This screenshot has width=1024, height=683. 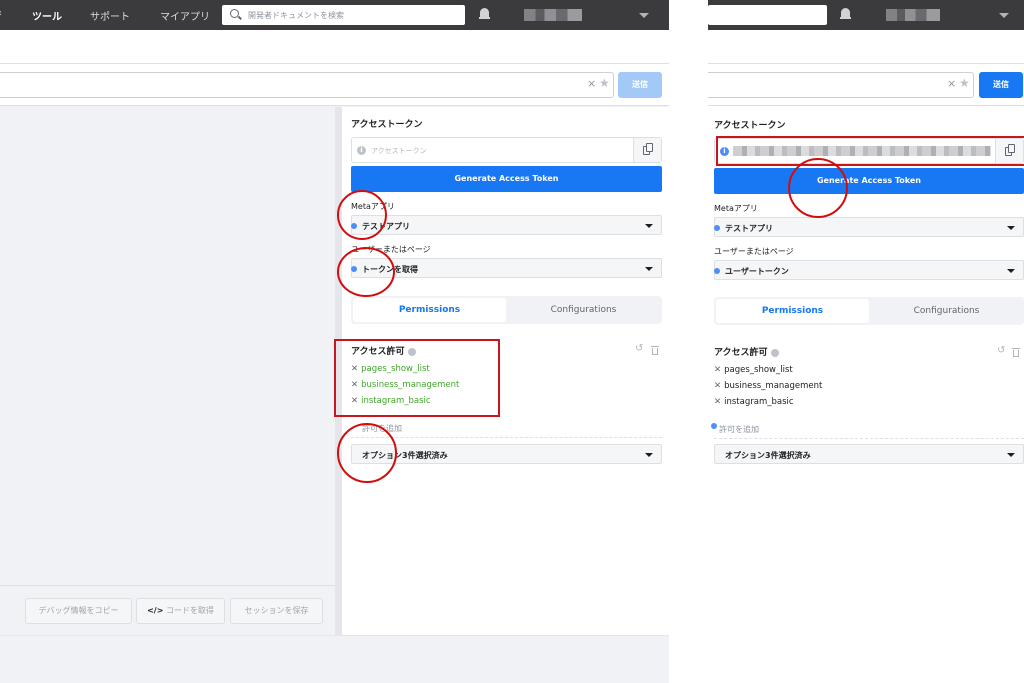 I want to click on top-navigation-bar: ‹ ツール サポート マイアプリ 開発者ドキュメントを検索, so click(x=334, y=15).